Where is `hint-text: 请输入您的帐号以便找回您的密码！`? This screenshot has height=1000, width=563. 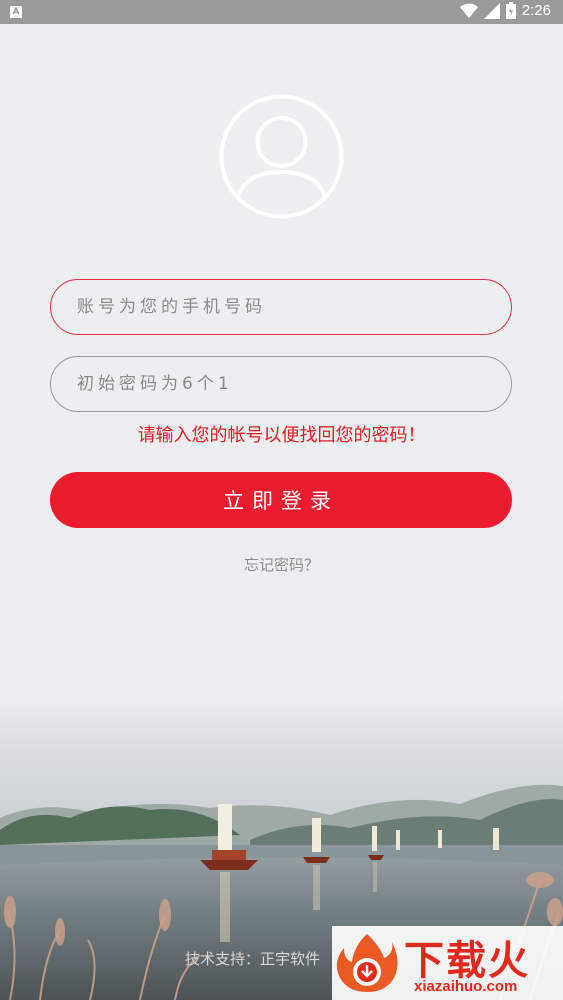
hint-text: 请输入您的帐号以便找回您的密码！ is located at coordinates (281, 435).